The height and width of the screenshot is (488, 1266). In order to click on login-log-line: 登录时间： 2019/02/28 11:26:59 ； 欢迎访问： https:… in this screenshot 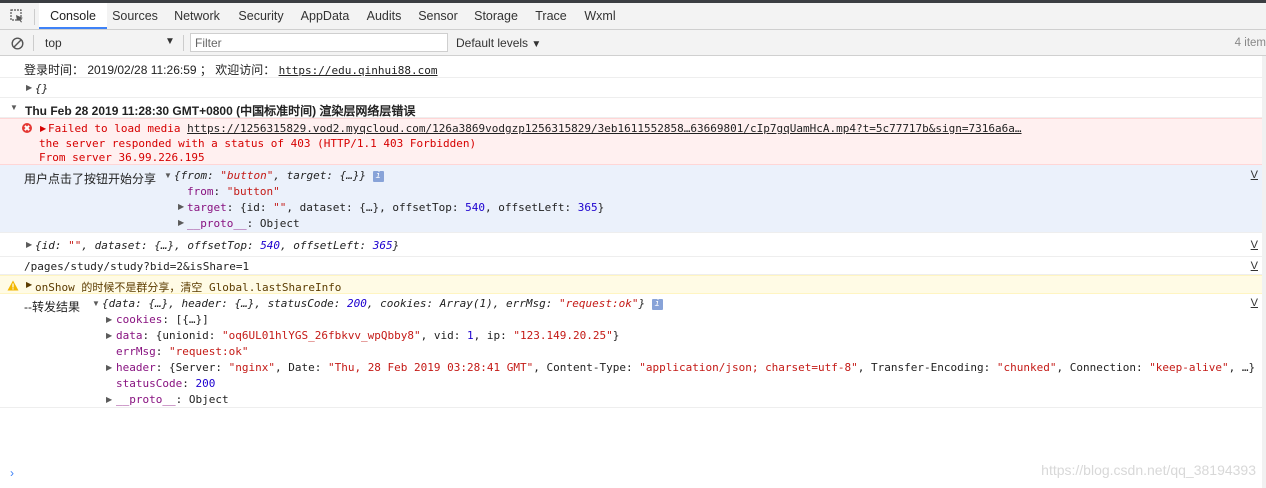, I will do `click(231, 69)`.